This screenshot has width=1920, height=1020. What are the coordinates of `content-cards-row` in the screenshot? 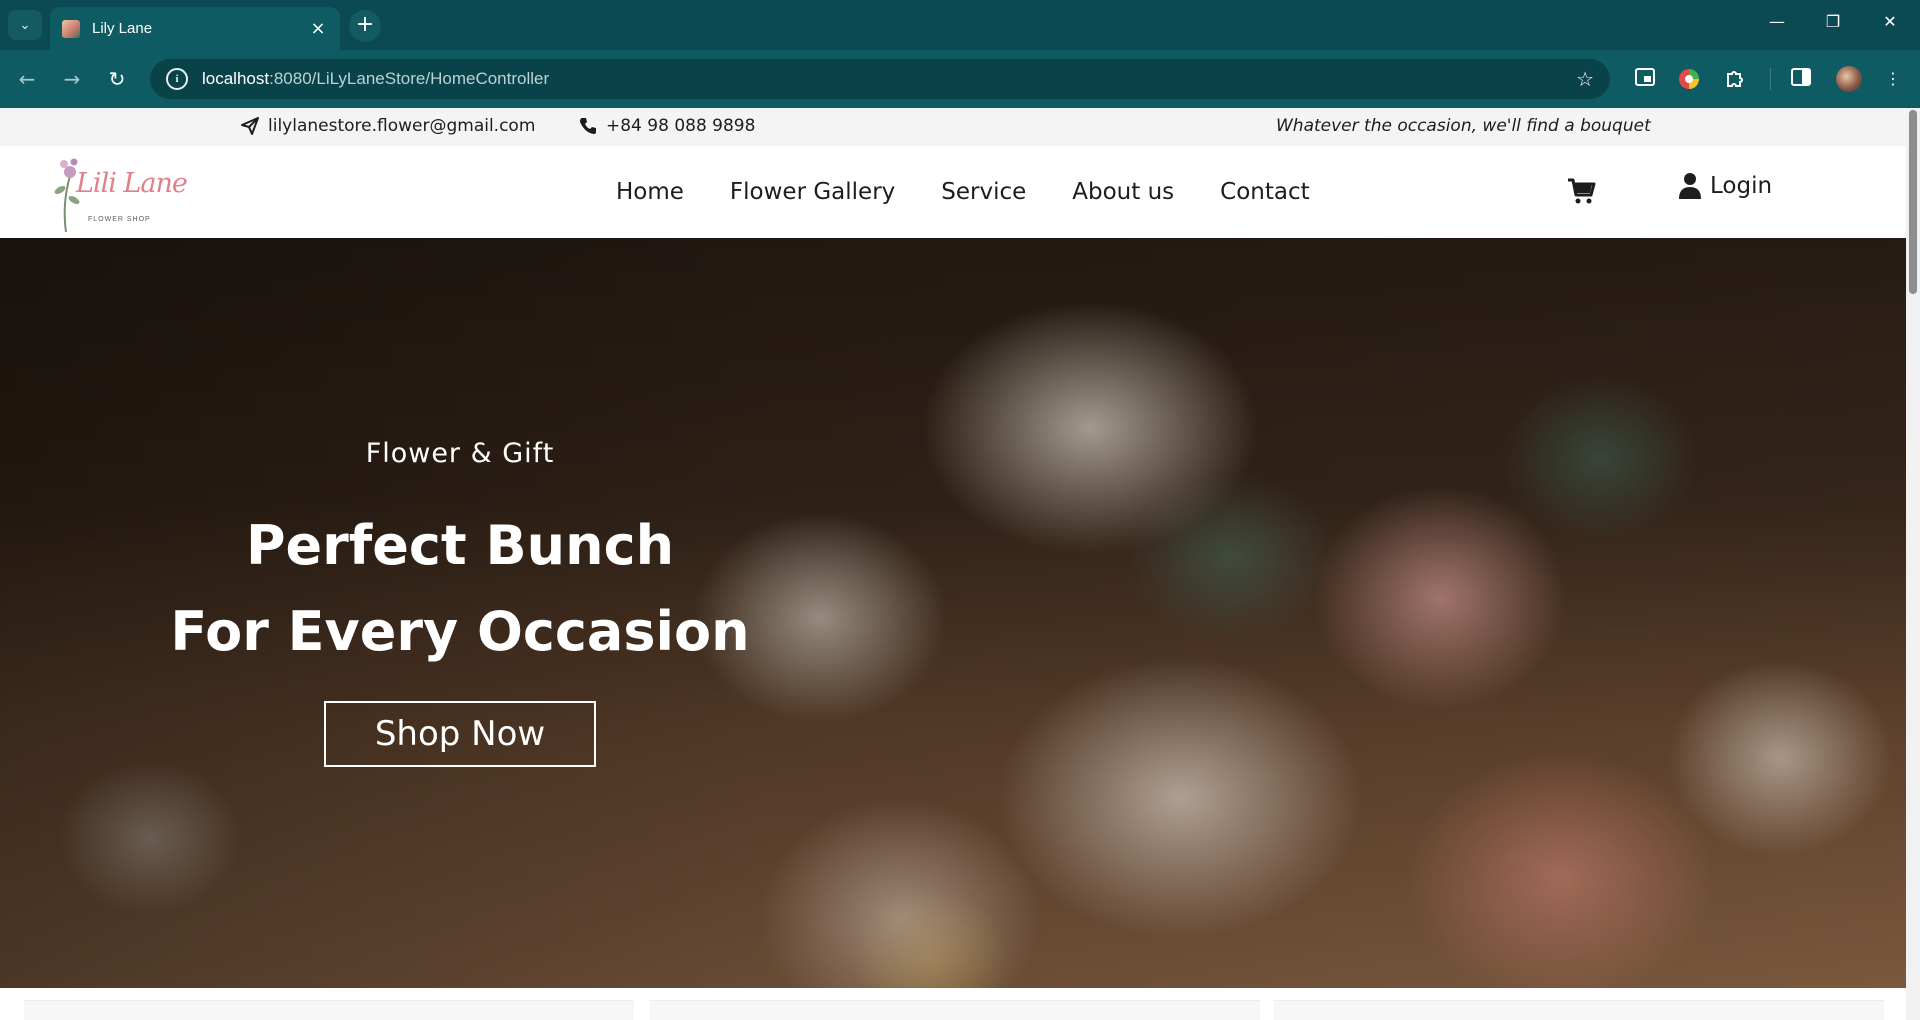 It's located at (953, 1004).